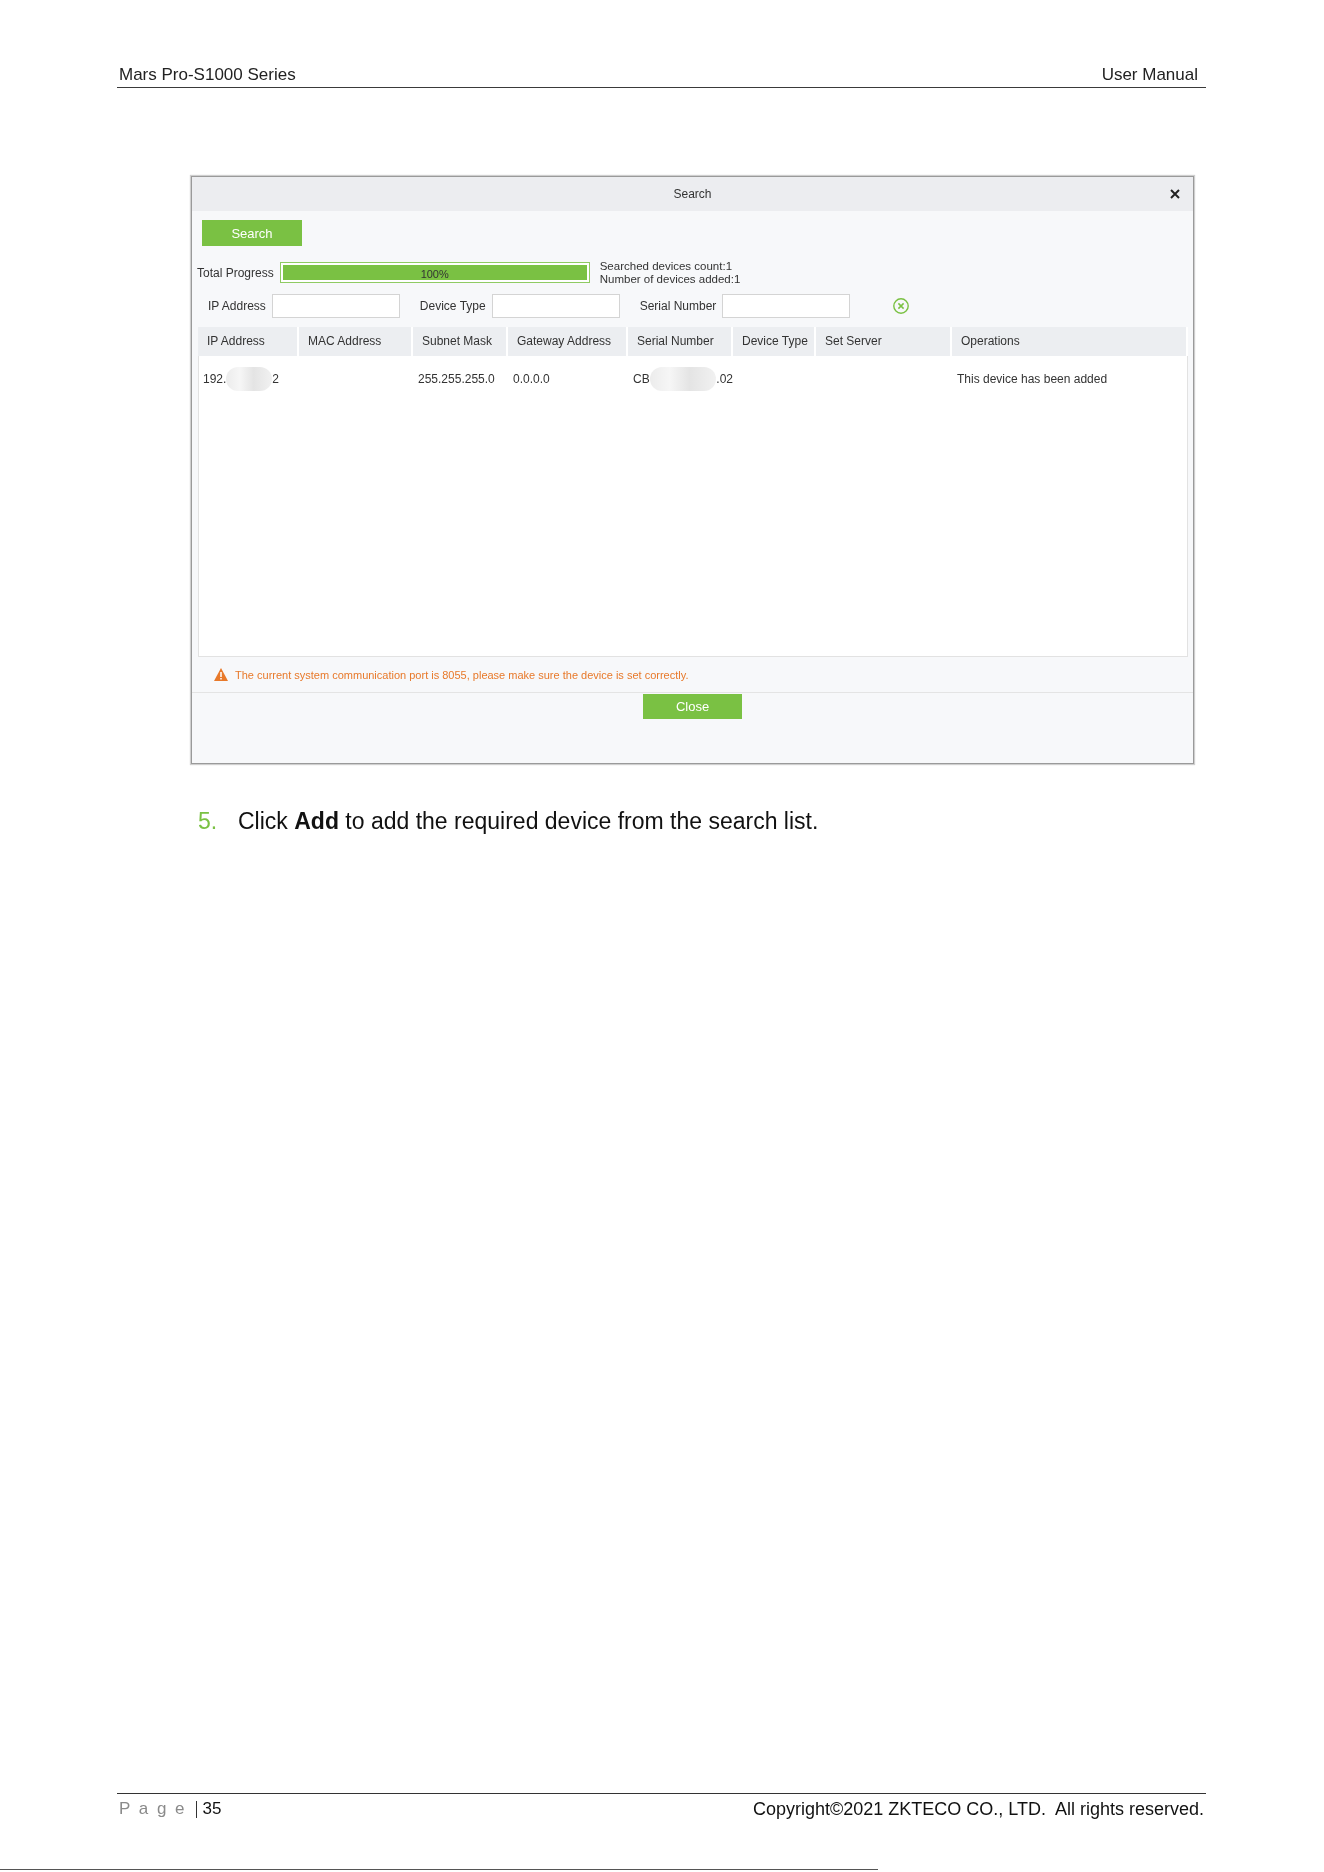 The image size is (1324, 1872). What do you see at coordinates (641, 379) in the screenshot?
I see `cell-text: CB` at bounding box center [641, 379].